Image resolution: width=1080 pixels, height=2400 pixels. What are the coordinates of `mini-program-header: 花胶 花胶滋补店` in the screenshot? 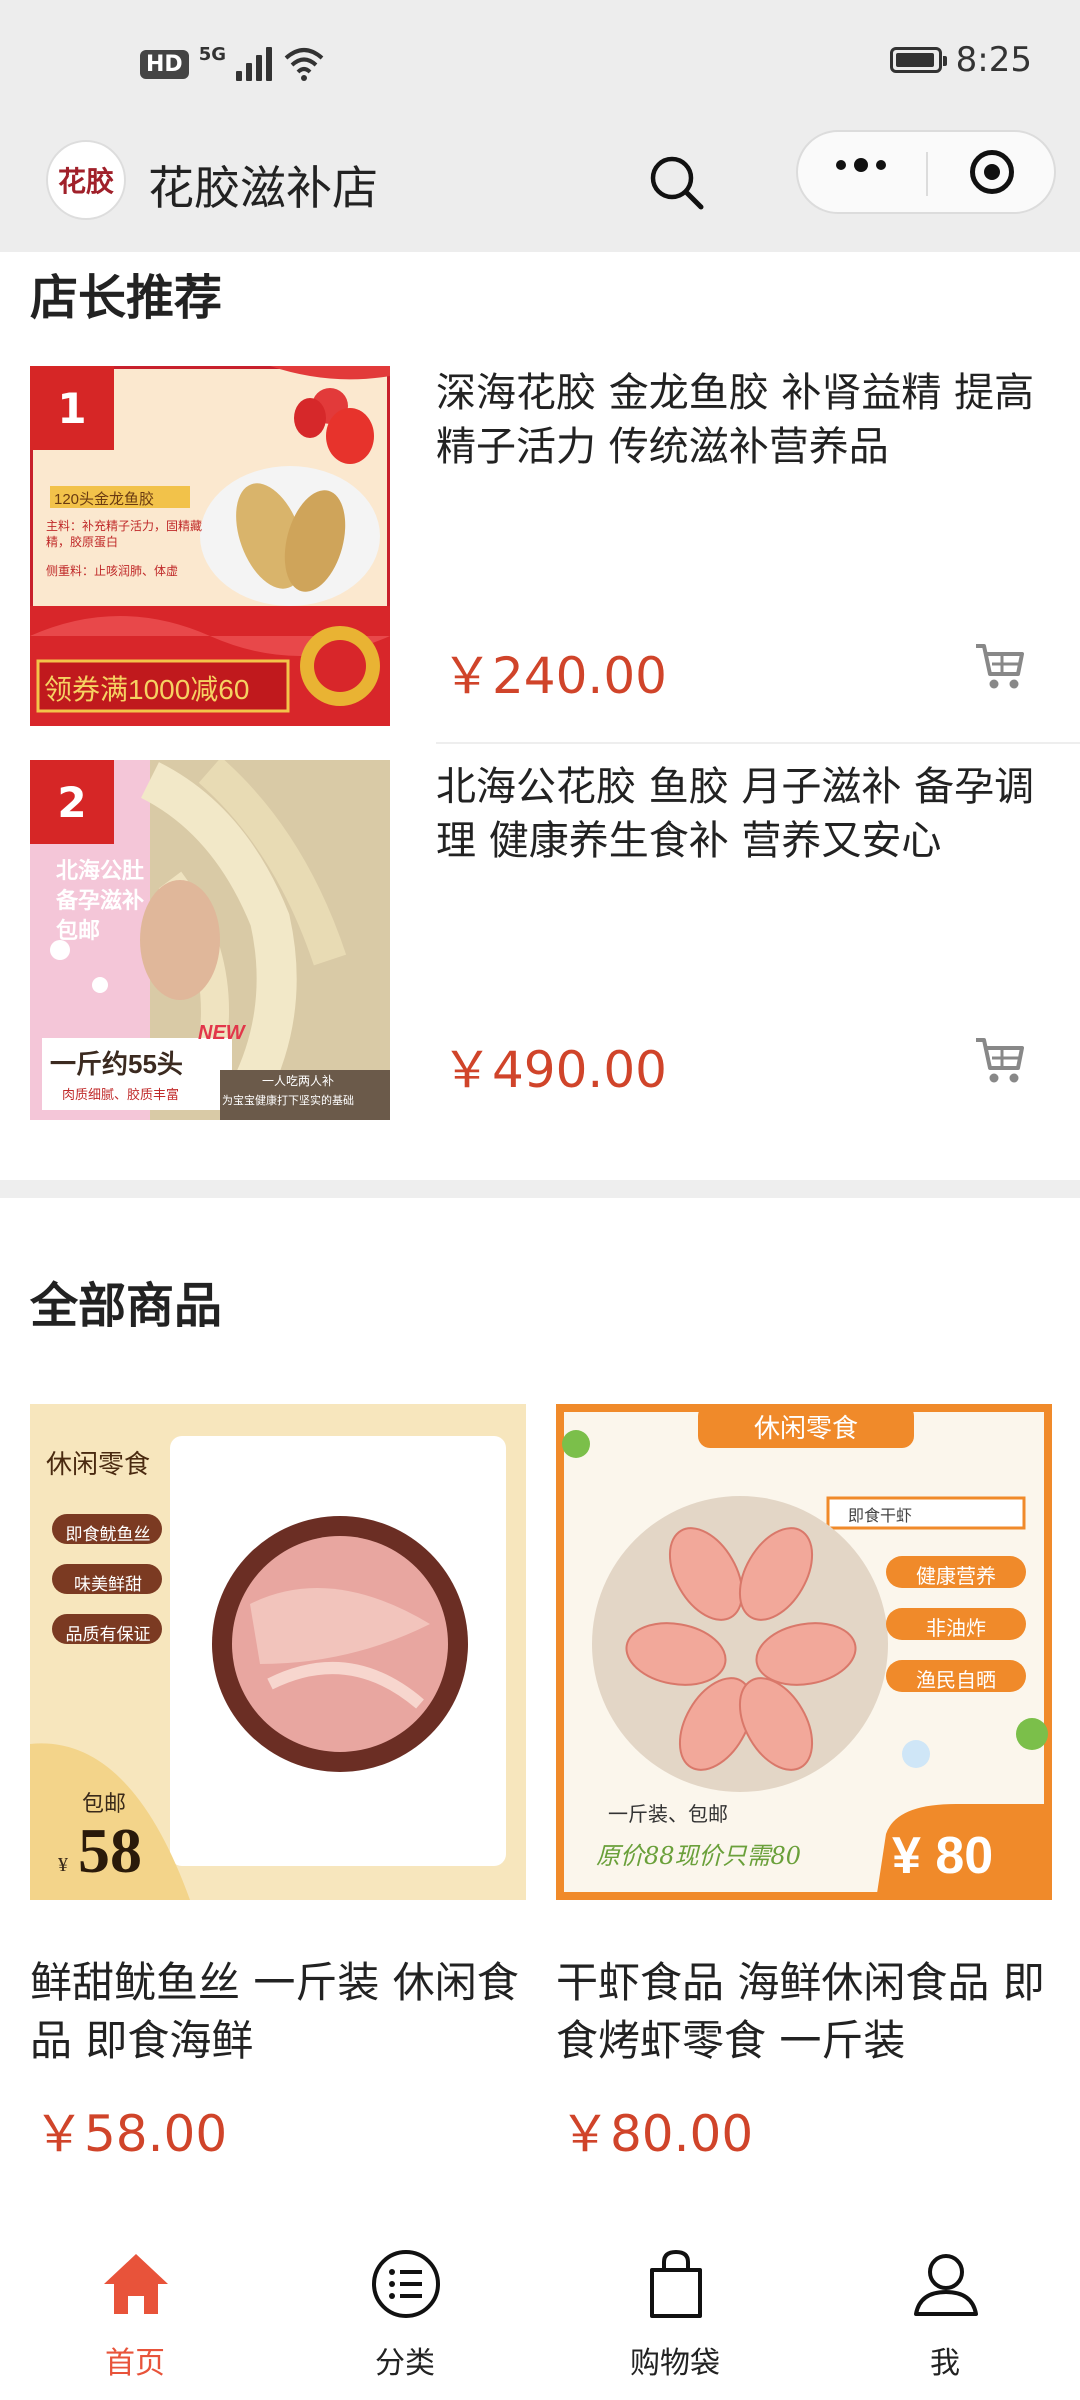 It's located at (540, 191).